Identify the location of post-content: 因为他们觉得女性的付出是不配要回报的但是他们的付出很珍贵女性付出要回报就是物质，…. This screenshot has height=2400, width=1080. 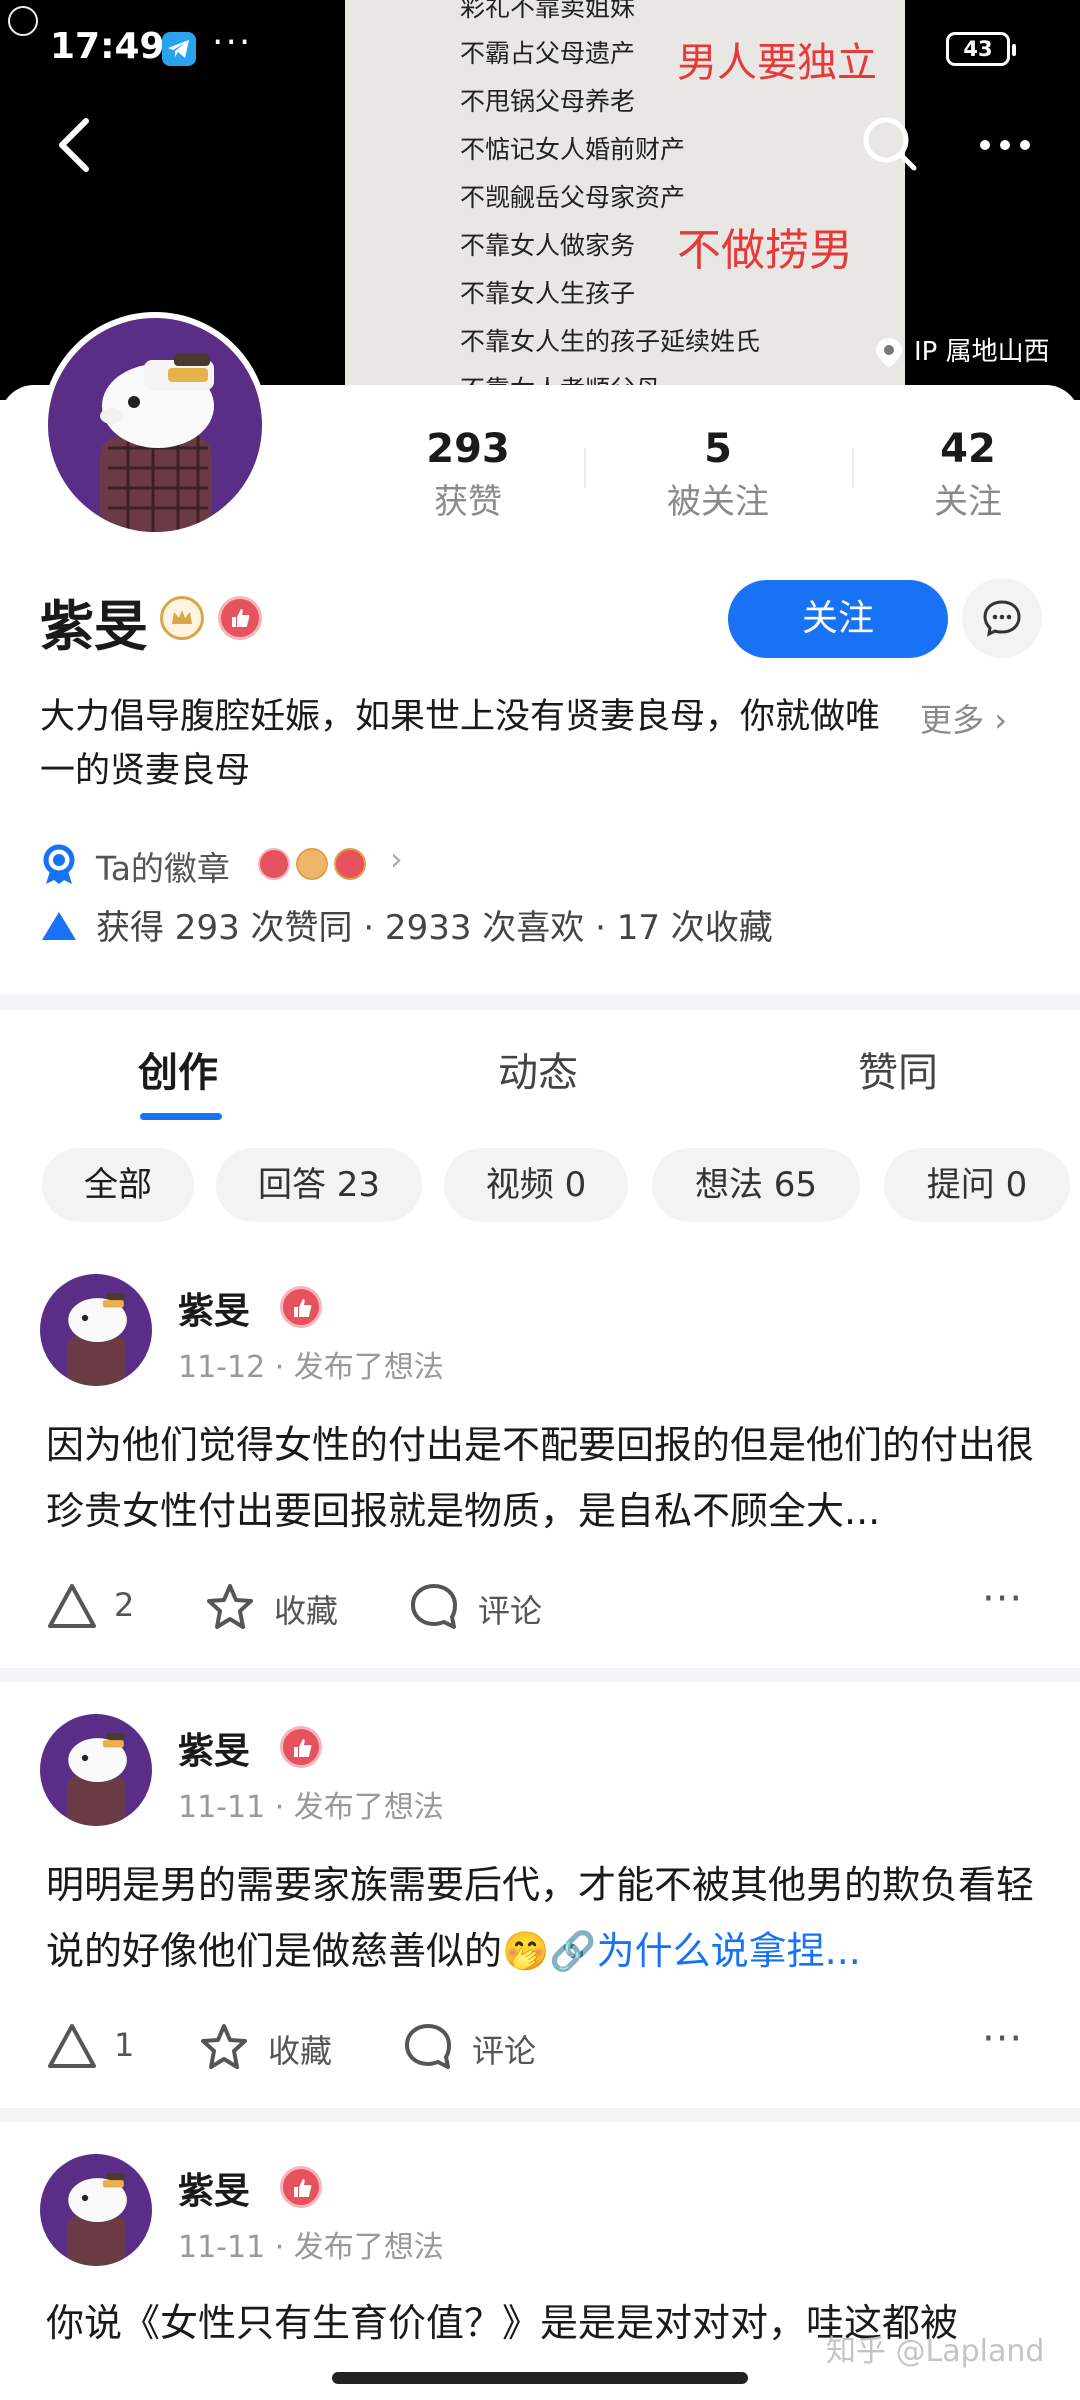
(541, 1478).